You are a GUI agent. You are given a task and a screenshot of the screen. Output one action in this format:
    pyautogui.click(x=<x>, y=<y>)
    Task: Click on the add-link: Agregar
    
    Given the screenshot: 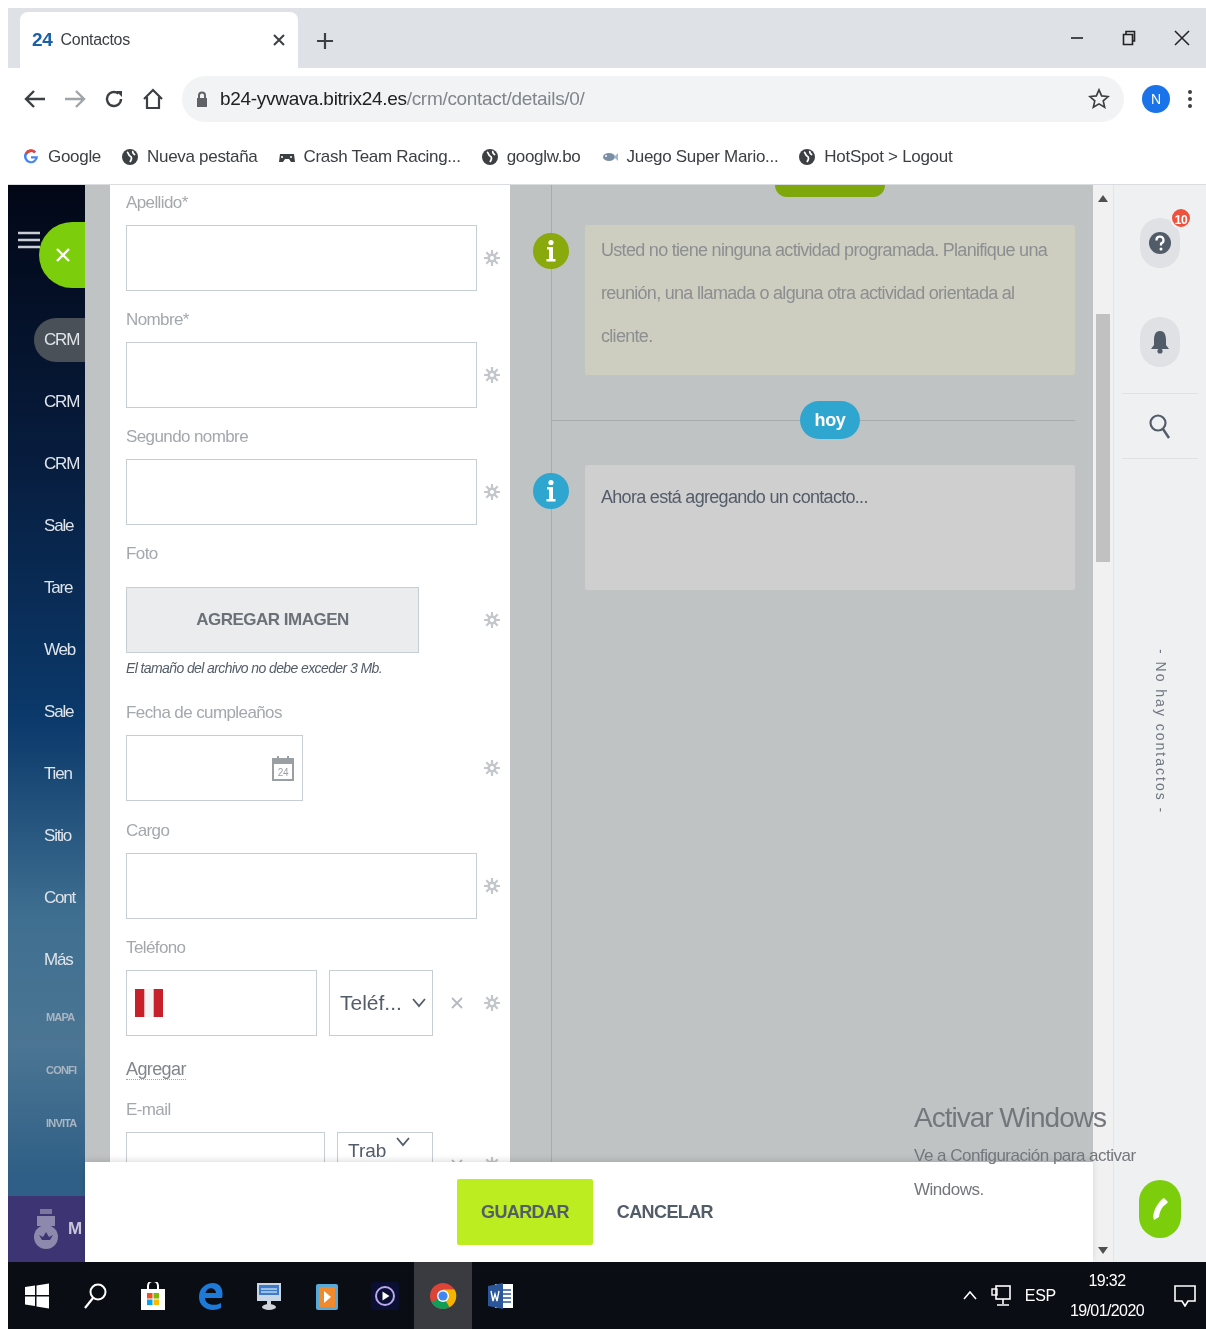 What is the action you would take?
    pyautogui.click(x=156, y=1069)
    